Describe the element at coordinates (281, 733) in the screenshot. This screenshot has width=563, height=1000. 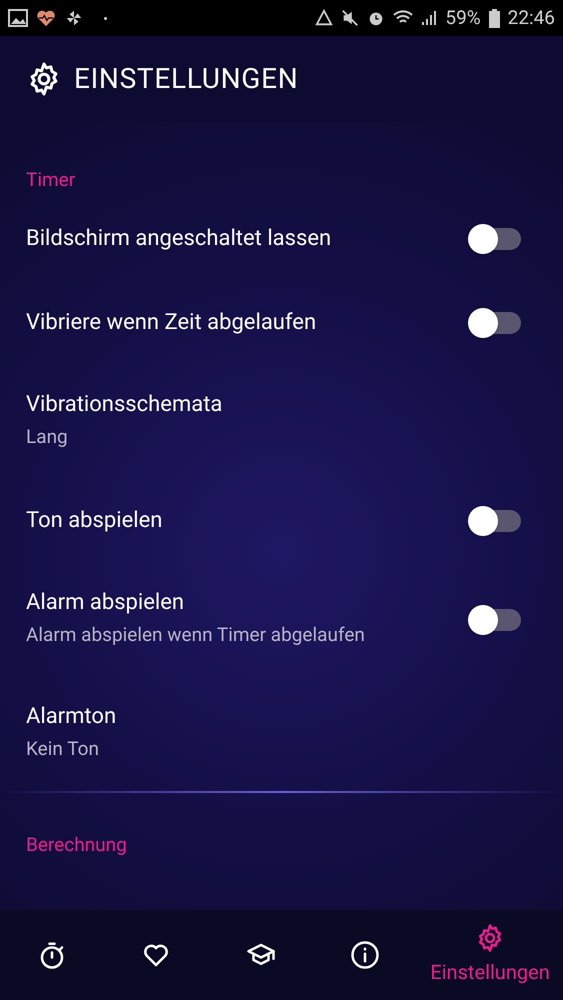
I see `settings-row: Alarmton Kein Ton` at that location.